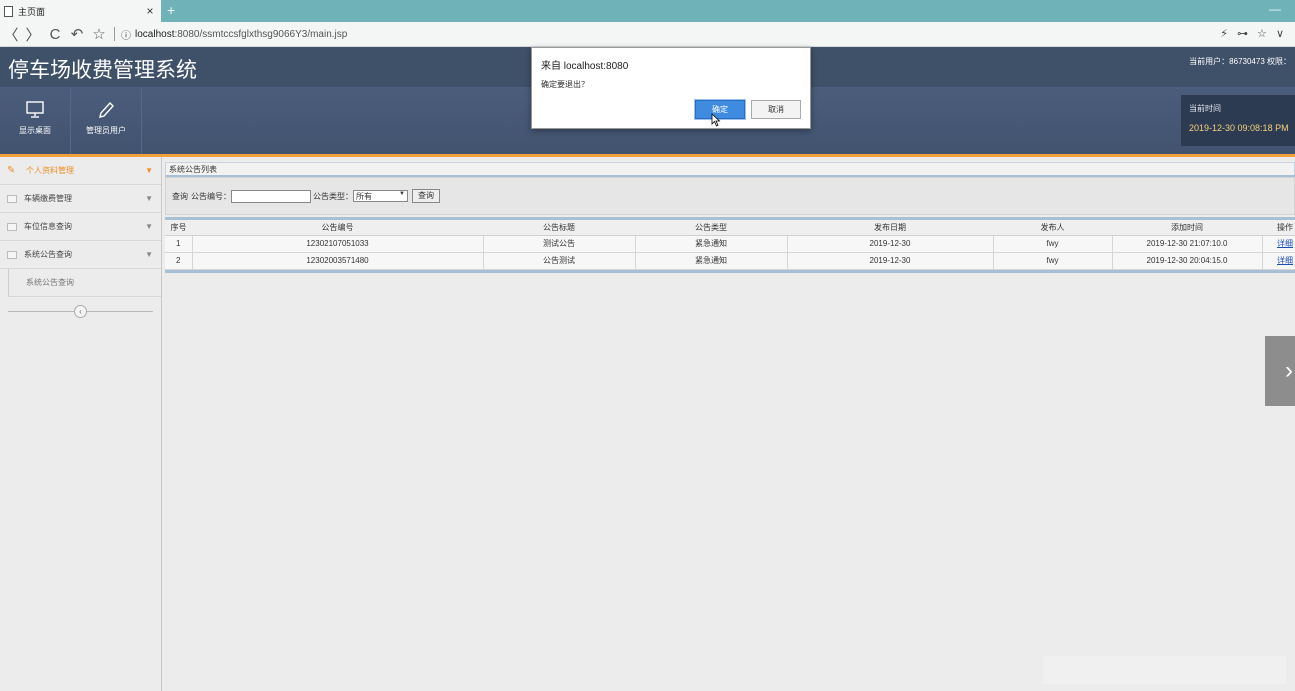  I want to click on announcement-type-select: 所有, so click(380, 196).